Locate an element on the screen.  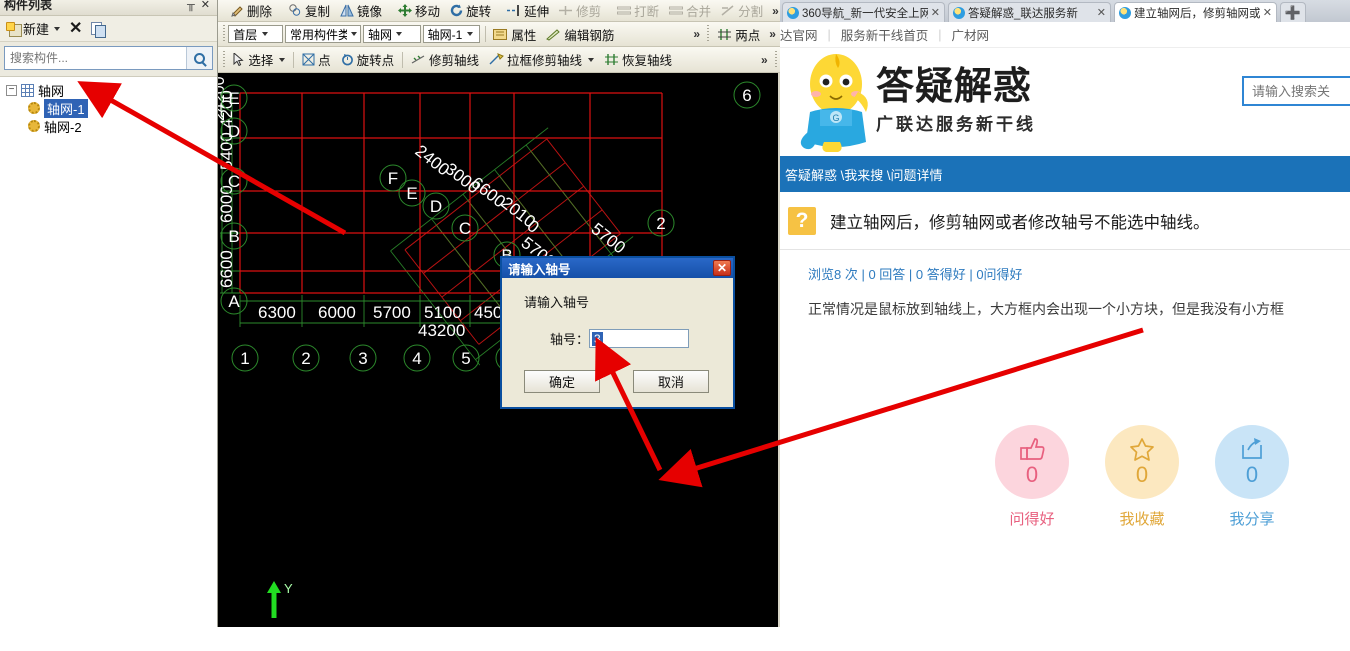
properties-icon is located at coordinates (500, 34).